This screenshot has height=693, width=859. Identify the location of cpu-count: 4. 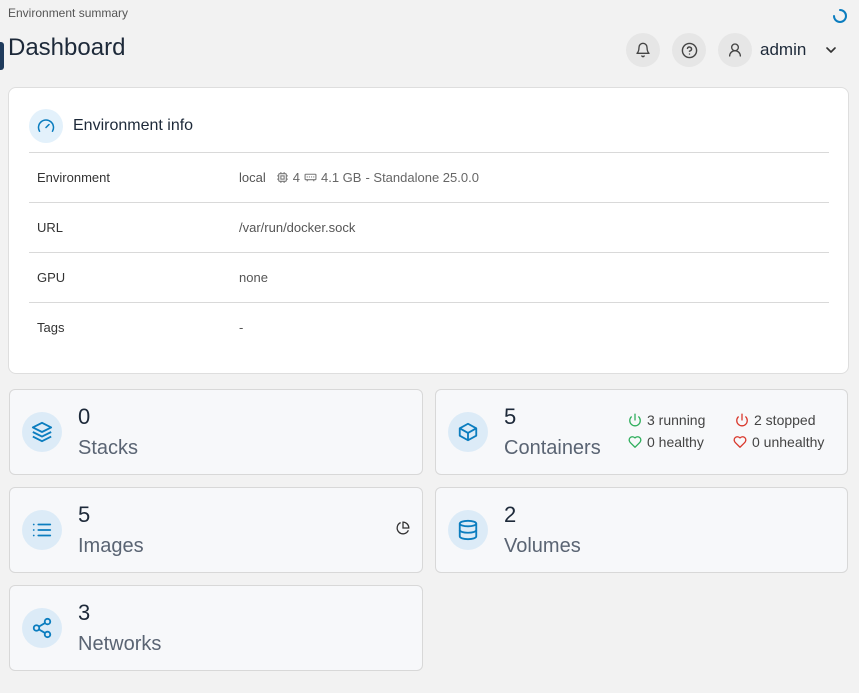
(296, 177).